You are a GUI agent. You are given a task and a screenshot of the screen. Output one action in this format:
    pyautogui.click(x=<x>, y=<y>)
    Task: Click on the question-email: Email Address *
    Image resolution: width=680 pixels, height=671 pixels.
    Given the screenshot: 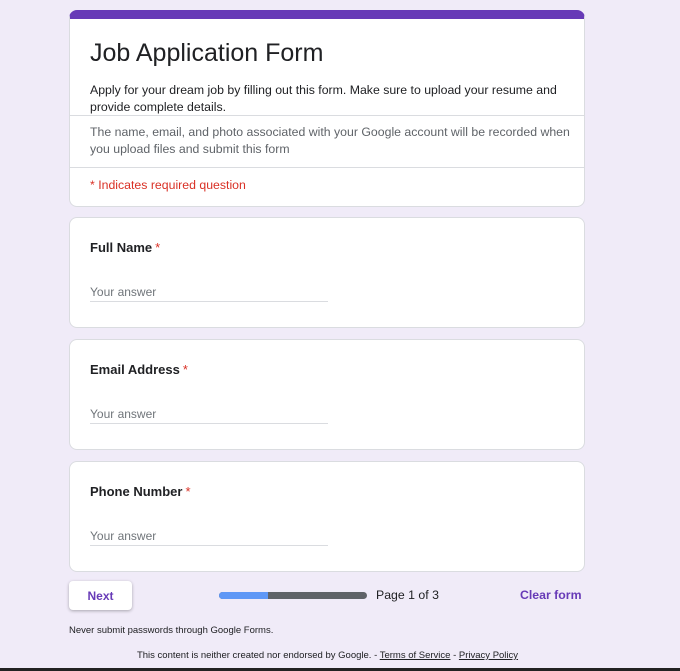 What is the action you would take?
    pyautogui.click(x=327, y=394)
    